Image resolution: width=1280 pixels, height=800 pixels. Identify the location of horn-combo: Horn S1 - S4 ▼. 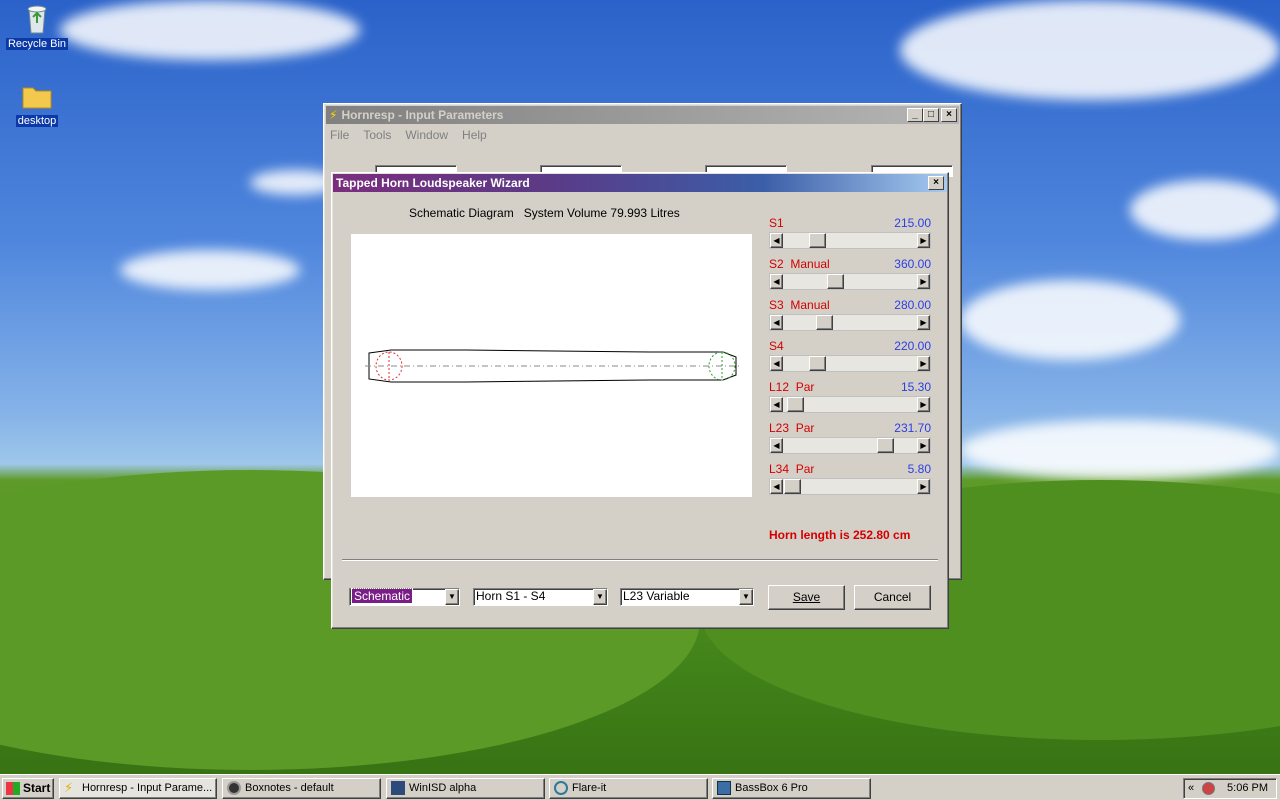
(540, 597).